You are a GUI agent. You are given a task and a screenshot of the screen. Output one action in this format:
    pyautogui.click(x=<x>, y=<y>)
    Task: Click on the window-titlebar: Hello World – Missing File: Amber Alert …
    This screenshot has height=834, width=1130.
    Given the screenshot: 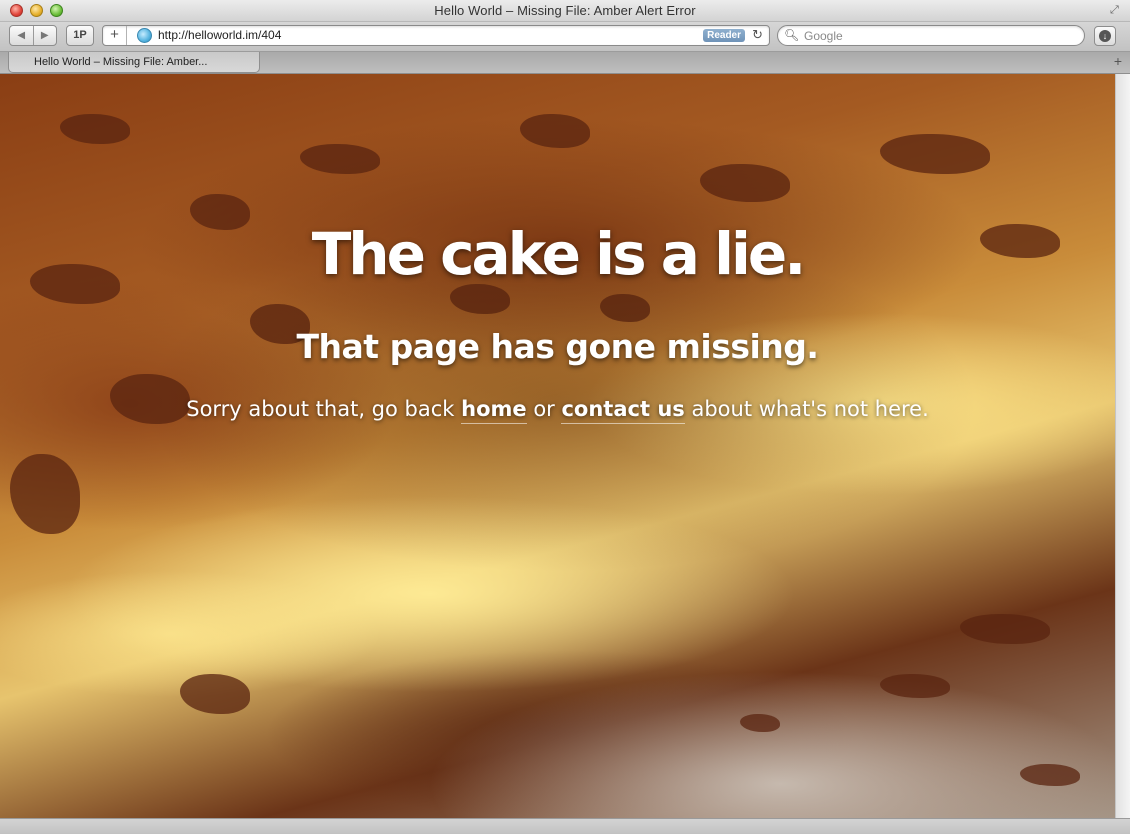 What is the action you would take?
    pyautogui.click(x=565, y=11)
    